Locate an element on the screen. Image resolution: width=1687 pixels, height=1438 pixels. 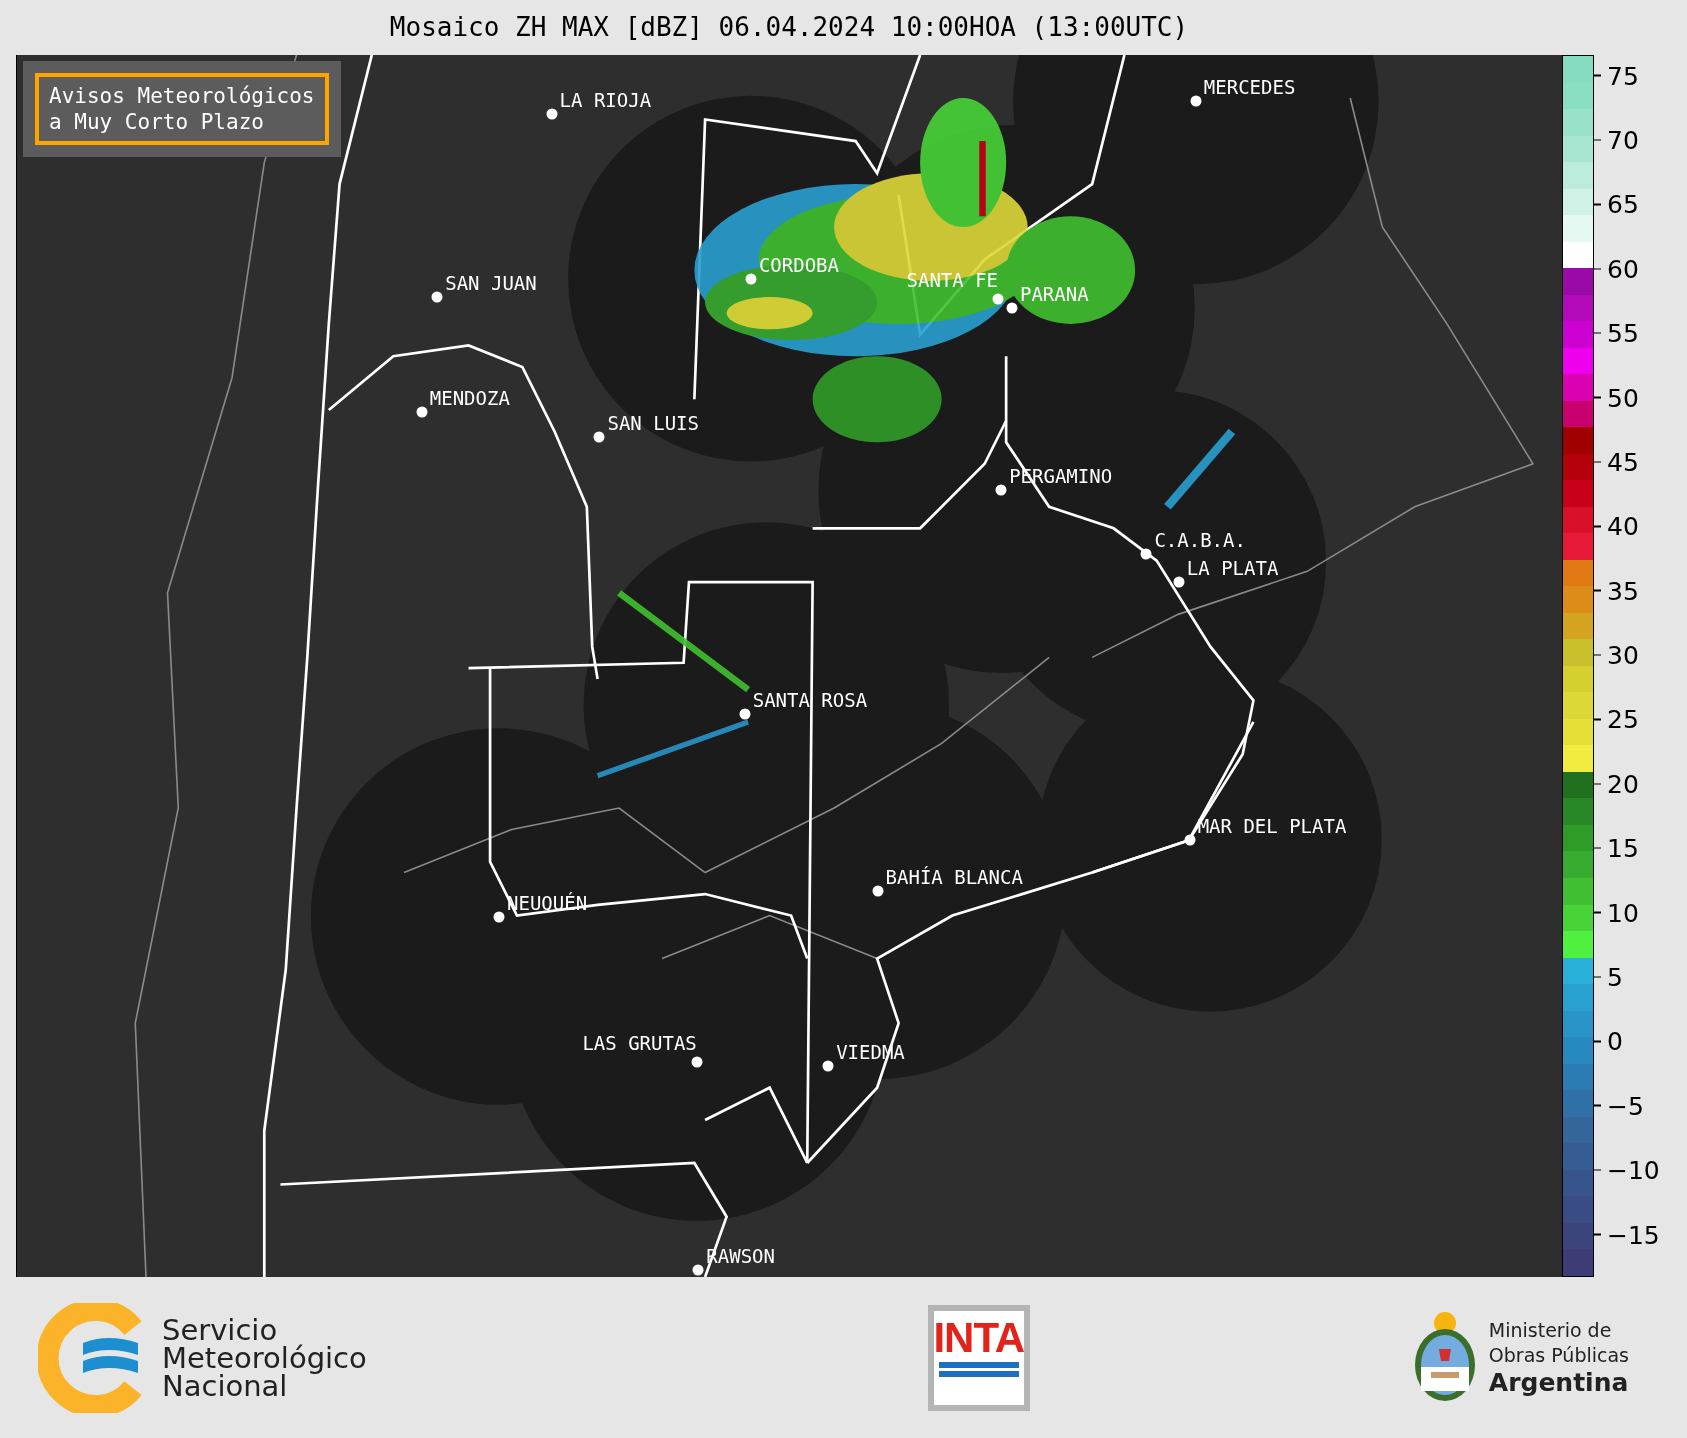
city-label: MENDOZA is located at coordinates (469, 398).